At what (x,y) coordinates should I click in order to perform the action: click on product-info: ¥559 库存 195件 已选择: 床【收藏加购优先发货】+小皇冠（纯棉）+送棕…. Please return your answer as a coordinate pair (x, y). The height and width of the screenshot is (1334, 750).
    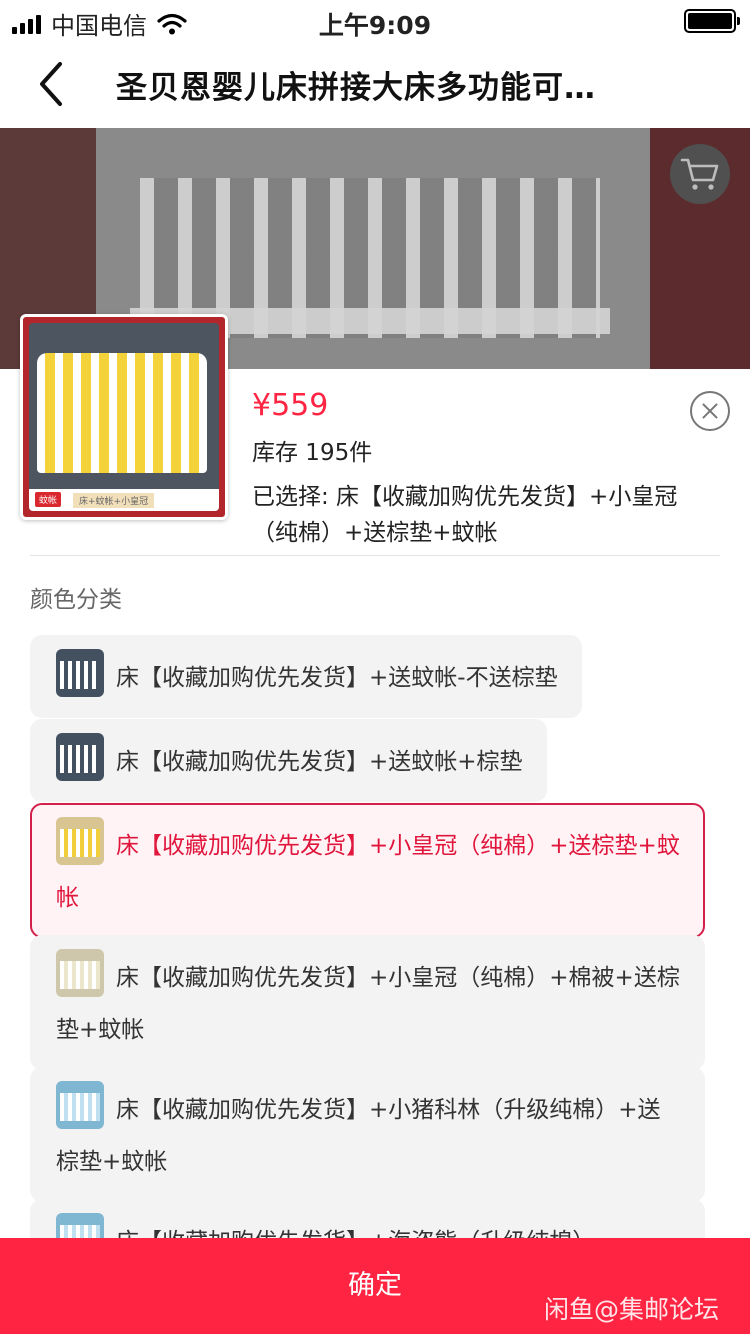
    Looking at the image, I should click on (482, 469).